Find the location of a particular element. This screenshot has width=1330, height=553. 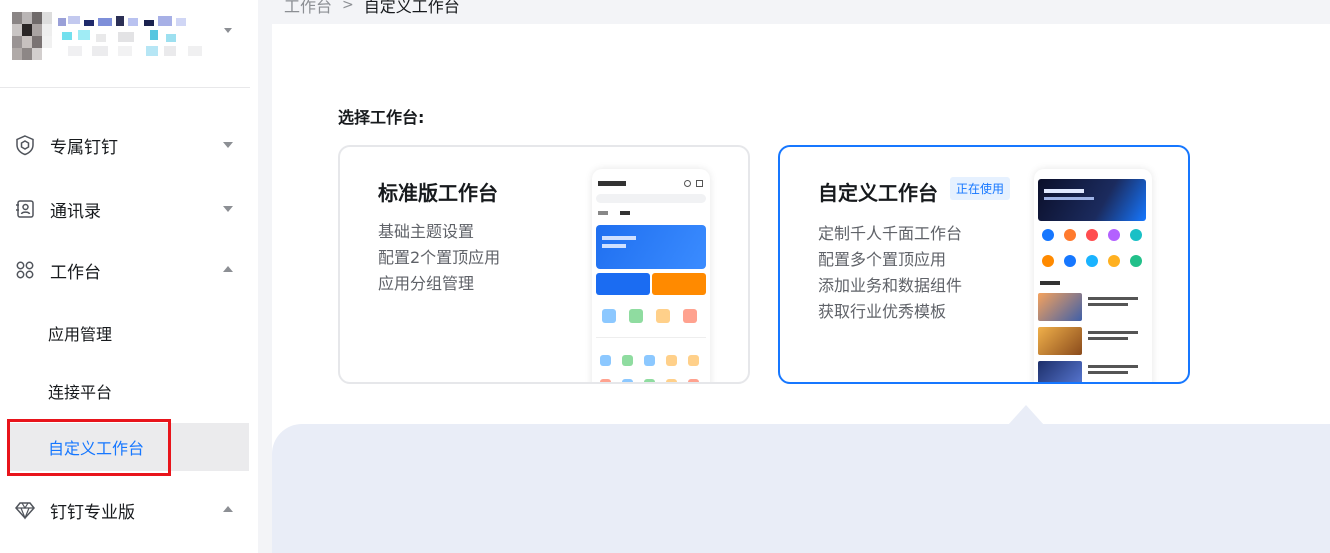

selection-pointer is located at coordinates (1026, 415).